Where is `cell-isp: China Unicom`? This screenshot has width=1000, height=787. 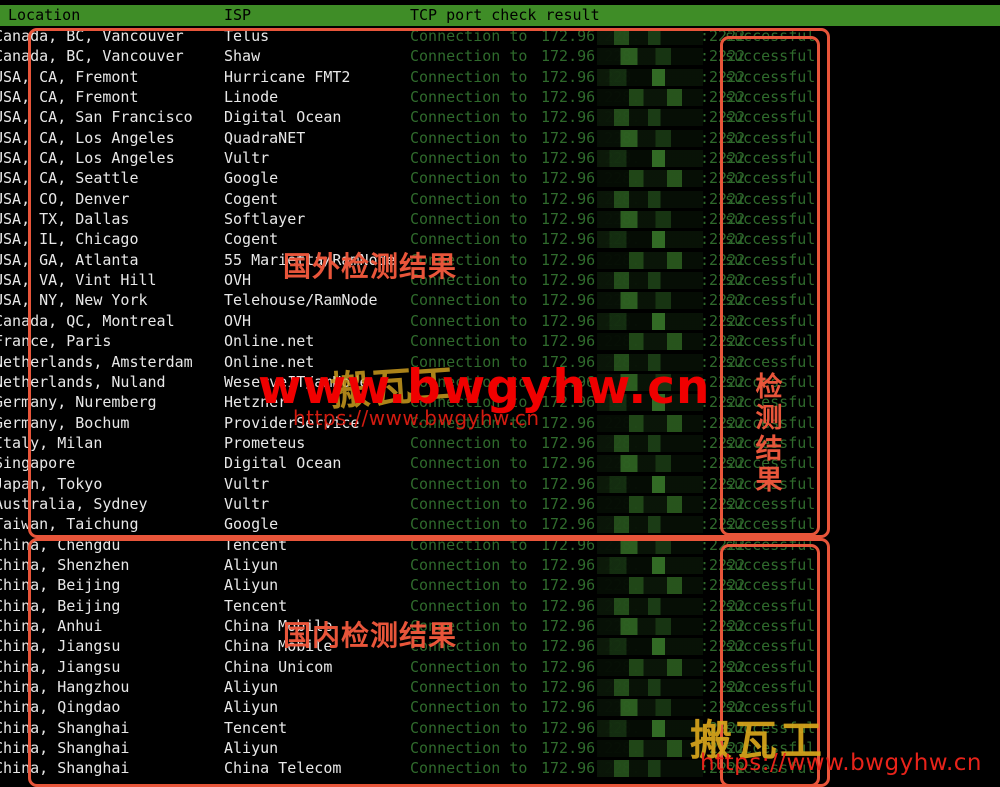
cell-isp: China Unicom is located at coordinates (278, 666).